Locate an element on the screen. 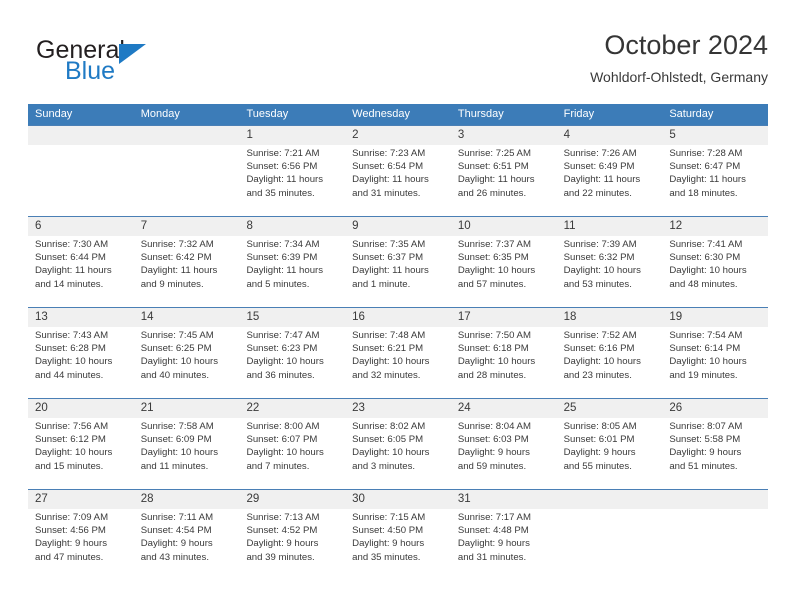 Image resolution: width=792 pixels, height=612 pixels. sunset-text: Sunset: 6:03 PM is located at coordinates (493, 440).